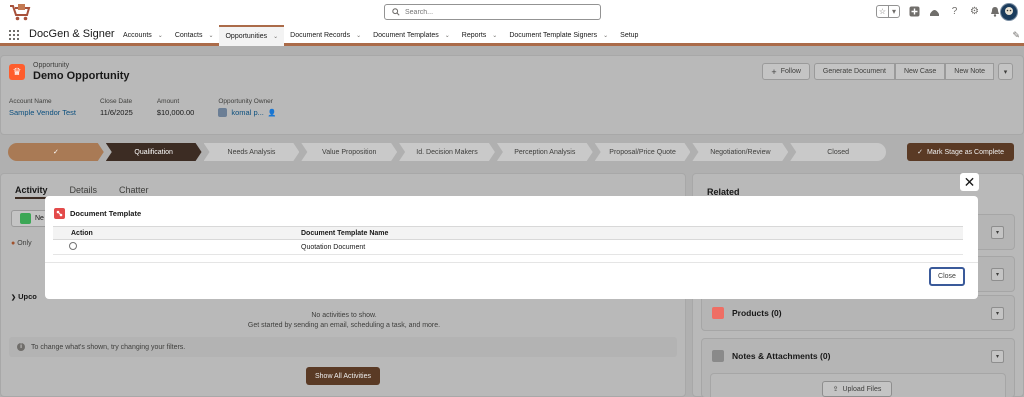  Describe the element at coordinates (59, 213) in the screenshot. I see `document-template-icon` at that location.